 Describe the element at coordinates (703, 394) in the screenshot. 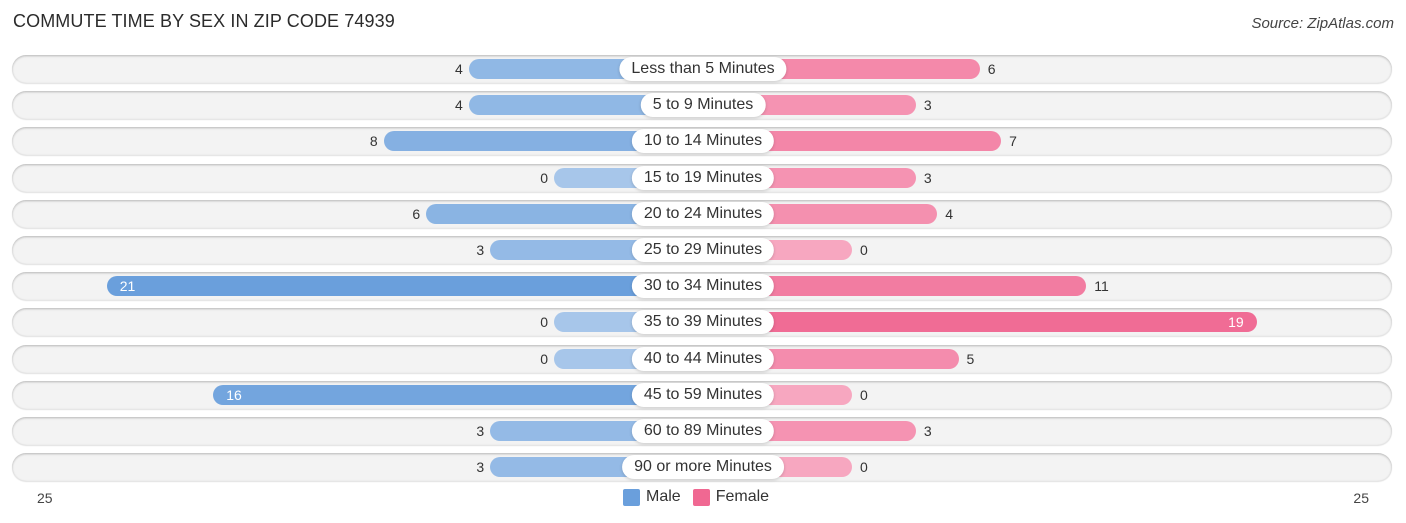

I see `category-label: 45 to 59 Minutes` at that location.